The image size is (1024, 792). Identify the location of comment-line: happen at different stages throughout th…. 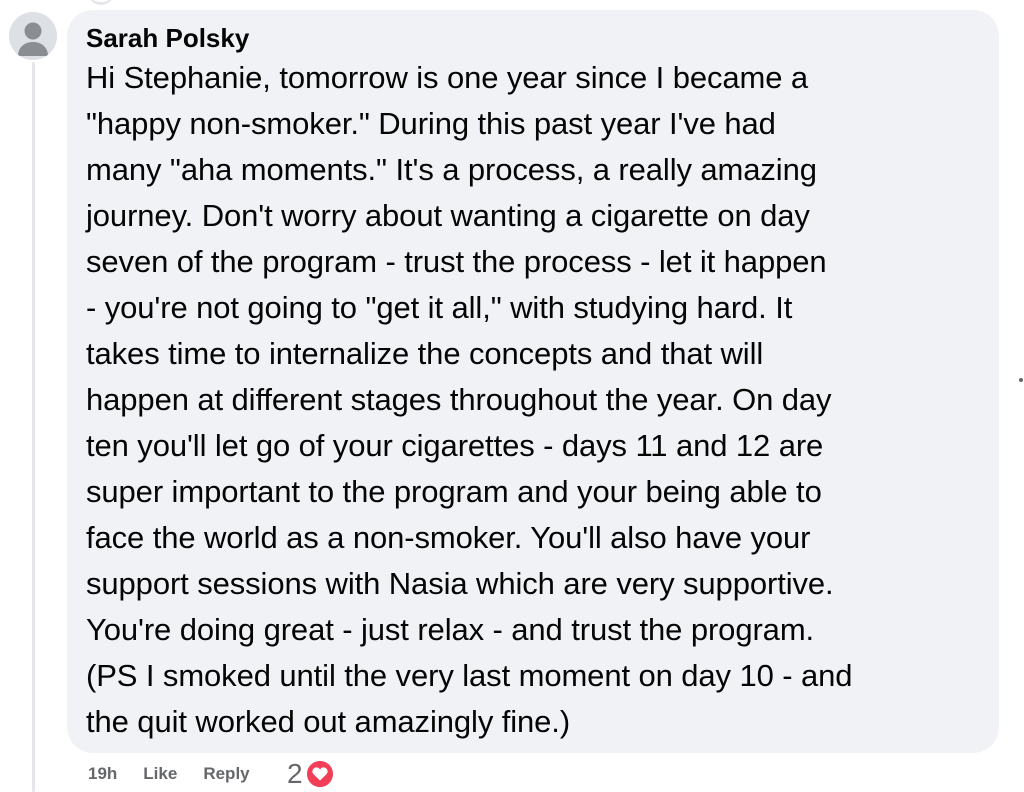
(459, 399).